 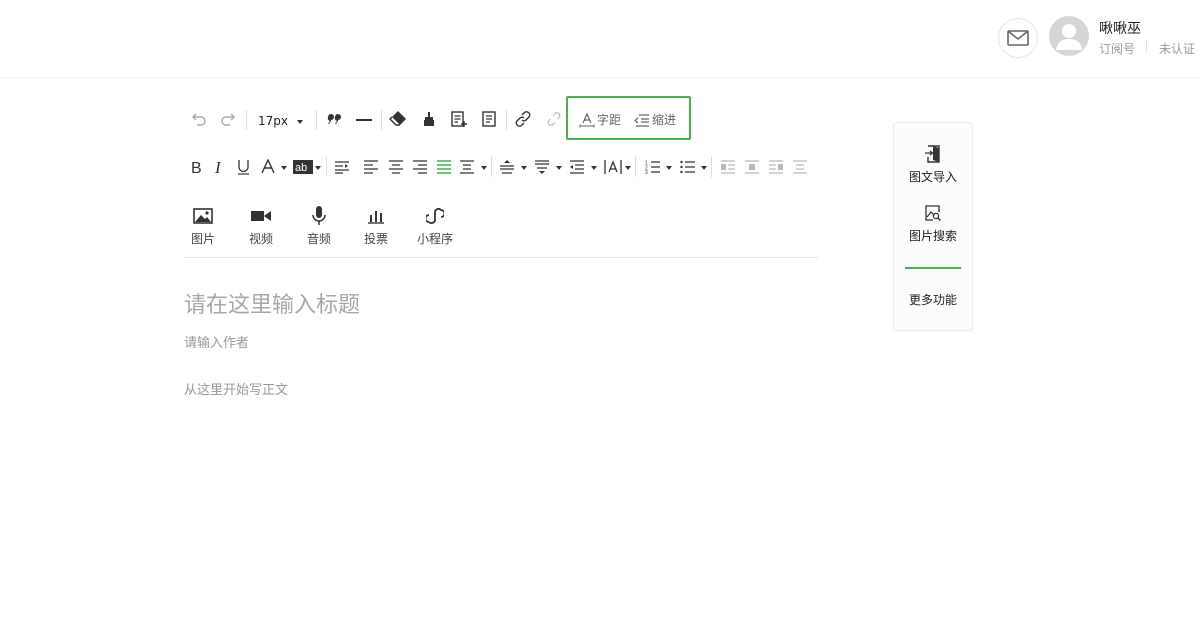 I want to click on editor-toolbar: 17px 字距 缩进 B I ab 1 2 3 图片 视频 音频 投票 小程序, so click(x=501, y=168).